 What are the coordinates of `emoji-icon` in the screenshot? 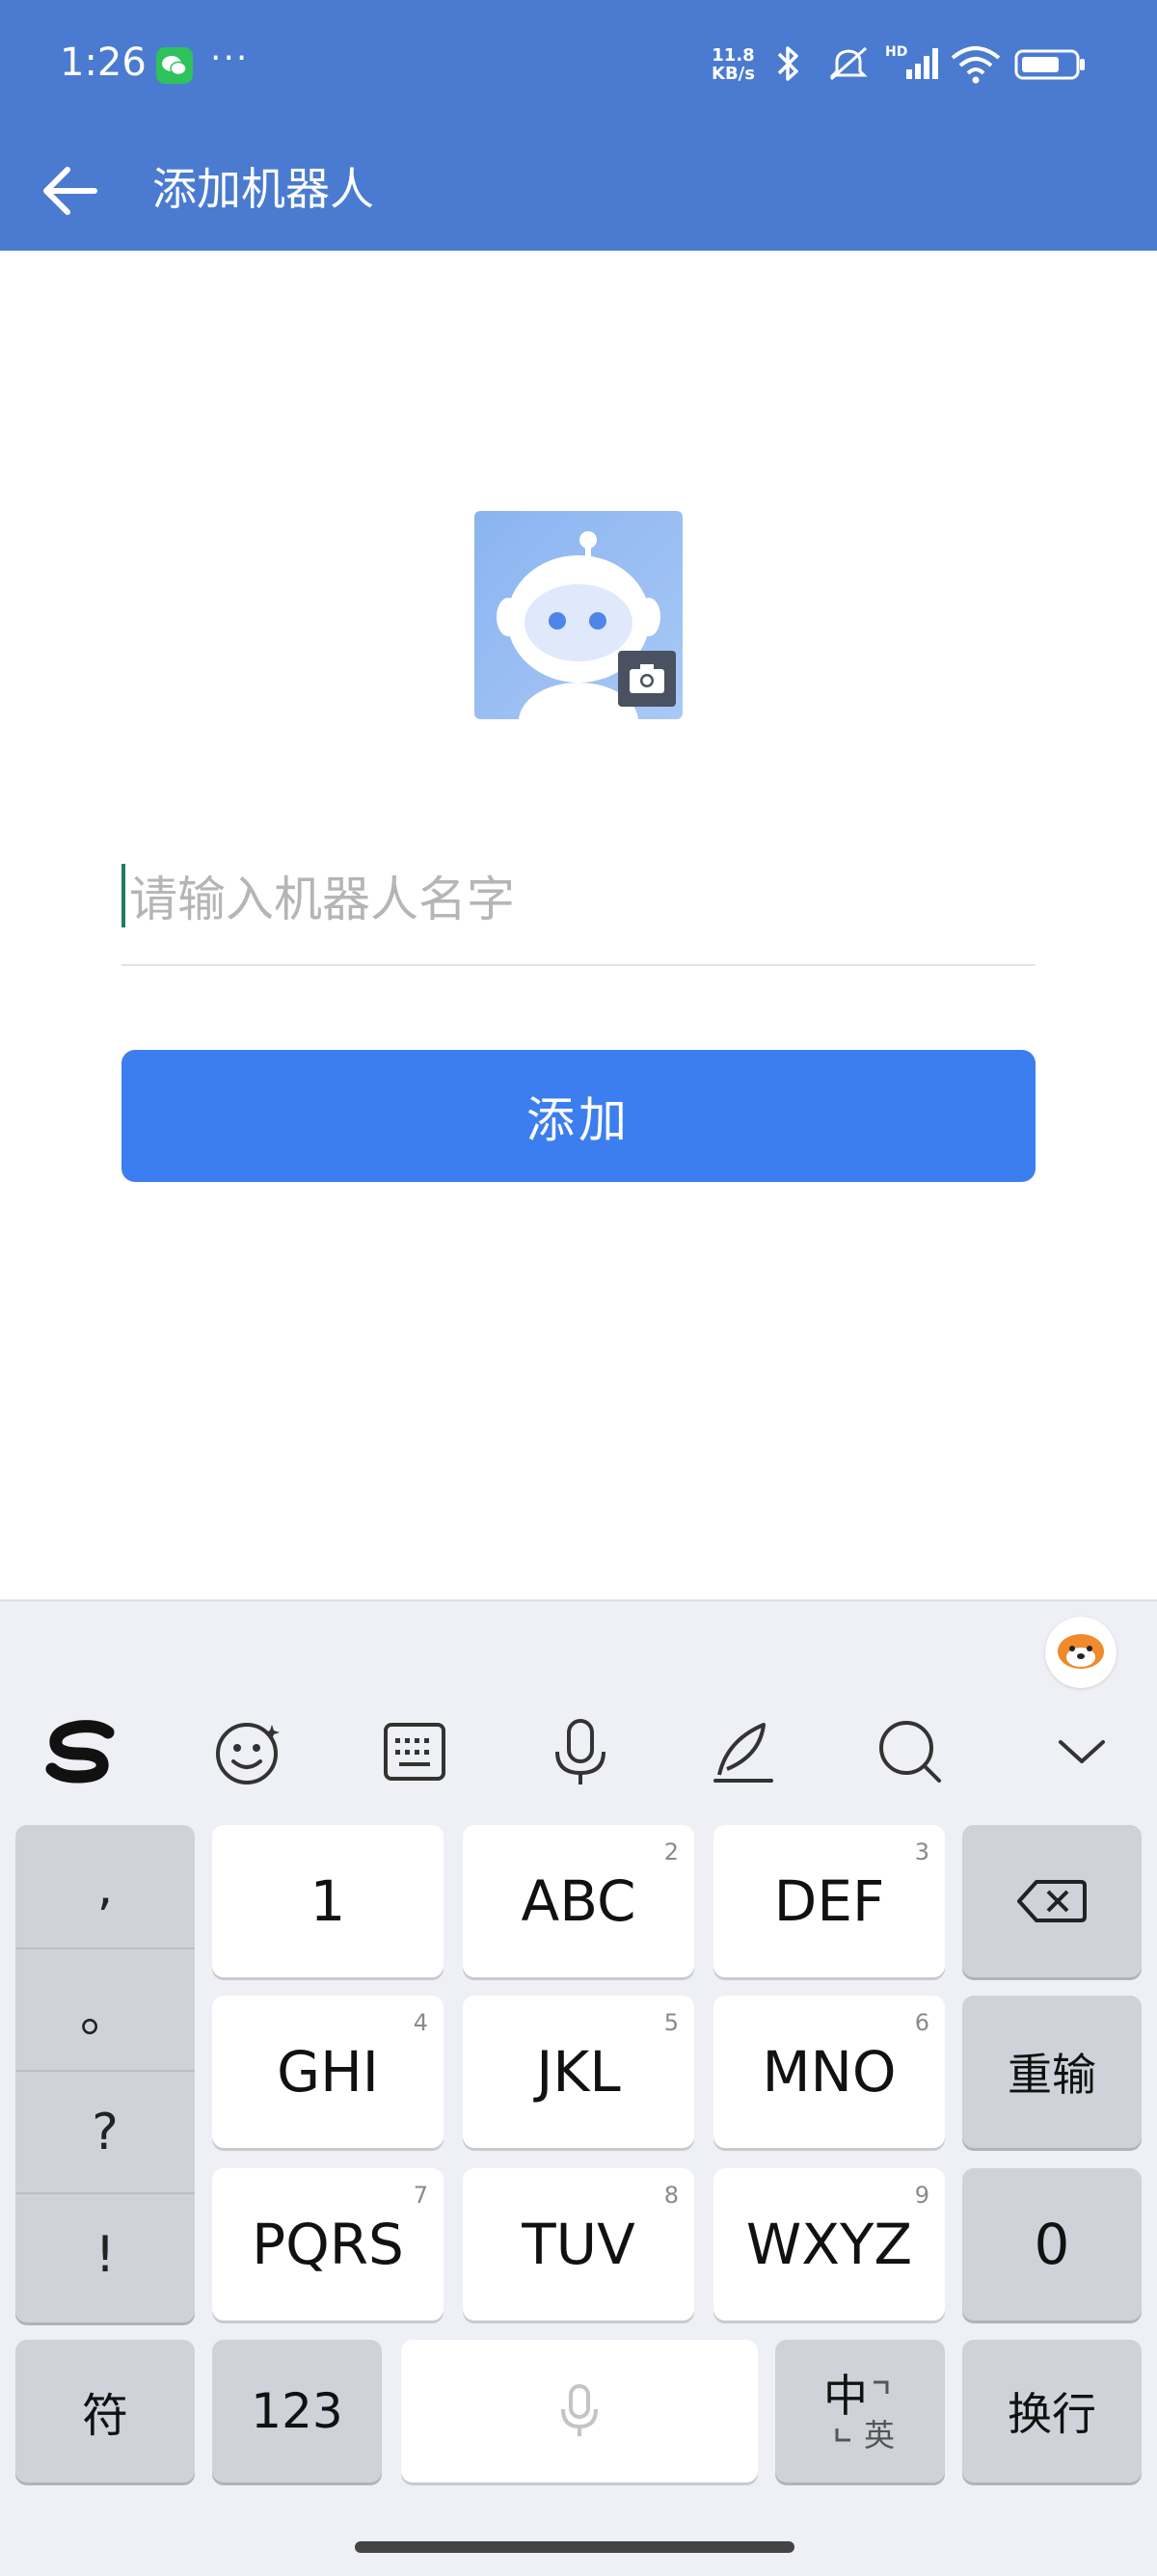 It's located at (248, 1751).